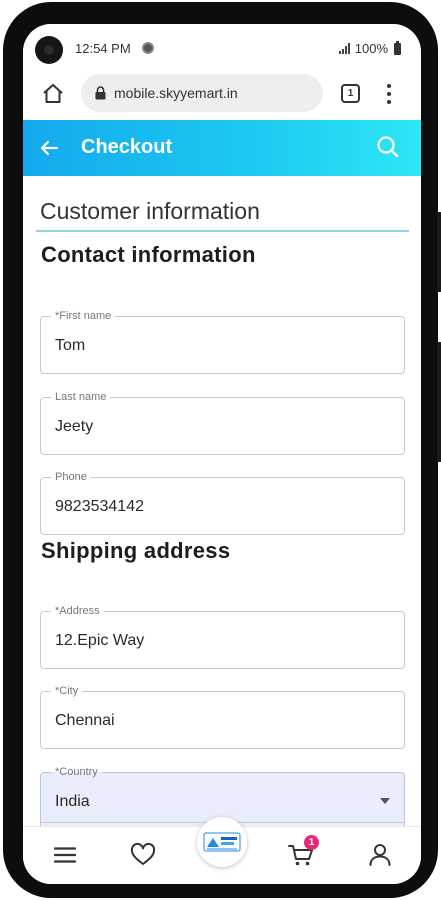 Image resolution: width=441 pixels, height=900 pixels. Describe the element at coordinates (74, 426) in the screenshot. I see `last-name-value: Jeety` at that location.